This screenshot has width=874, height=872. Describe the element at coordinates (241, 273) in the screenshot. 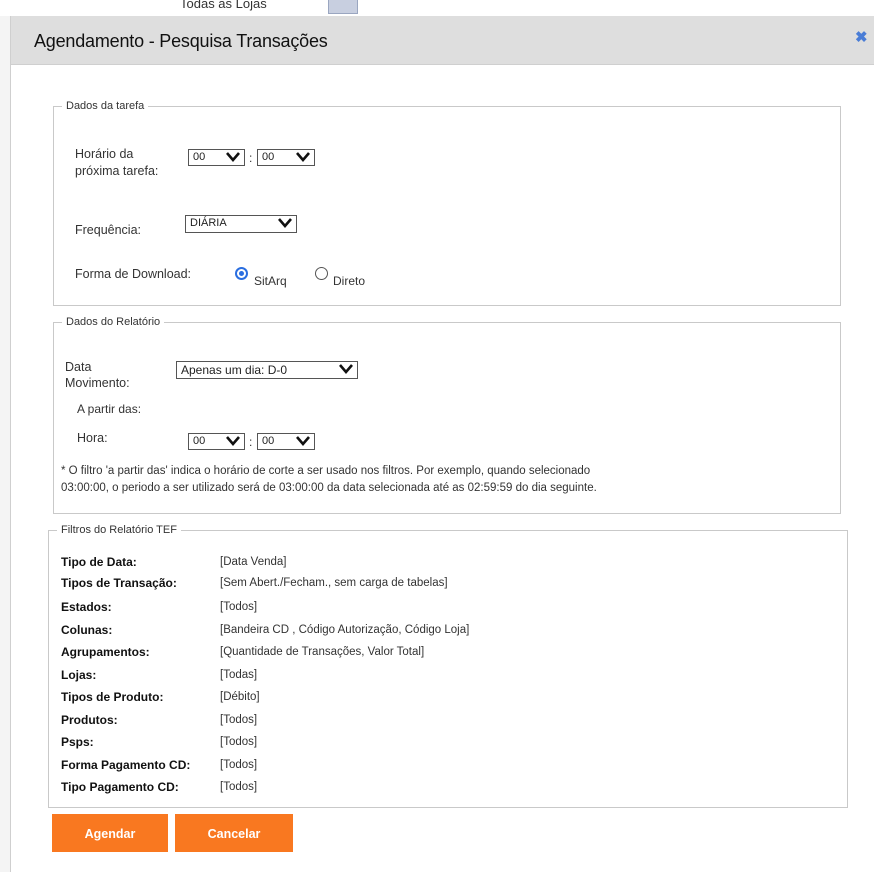

I see `download-sitarq-radio` at that location.